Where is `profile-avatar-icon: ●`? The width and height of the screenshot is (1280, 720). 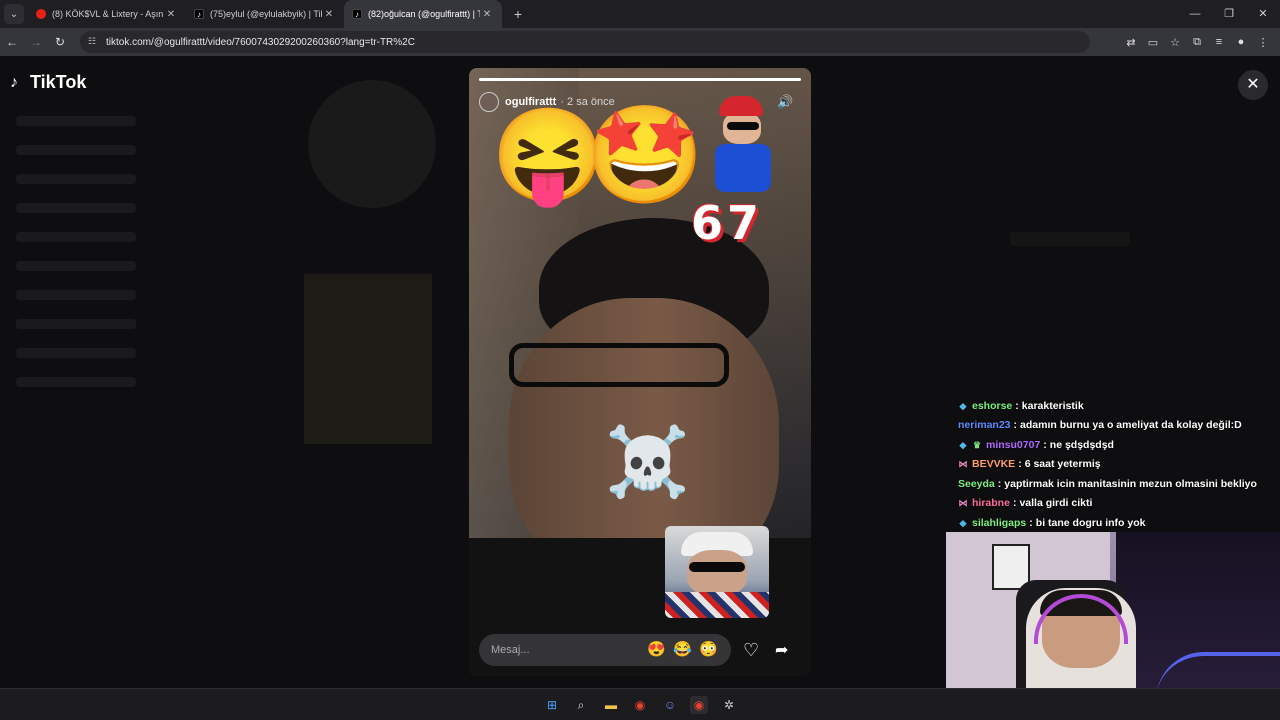 profile-avatar-icon: ● is located at coordinates (1241, 42).